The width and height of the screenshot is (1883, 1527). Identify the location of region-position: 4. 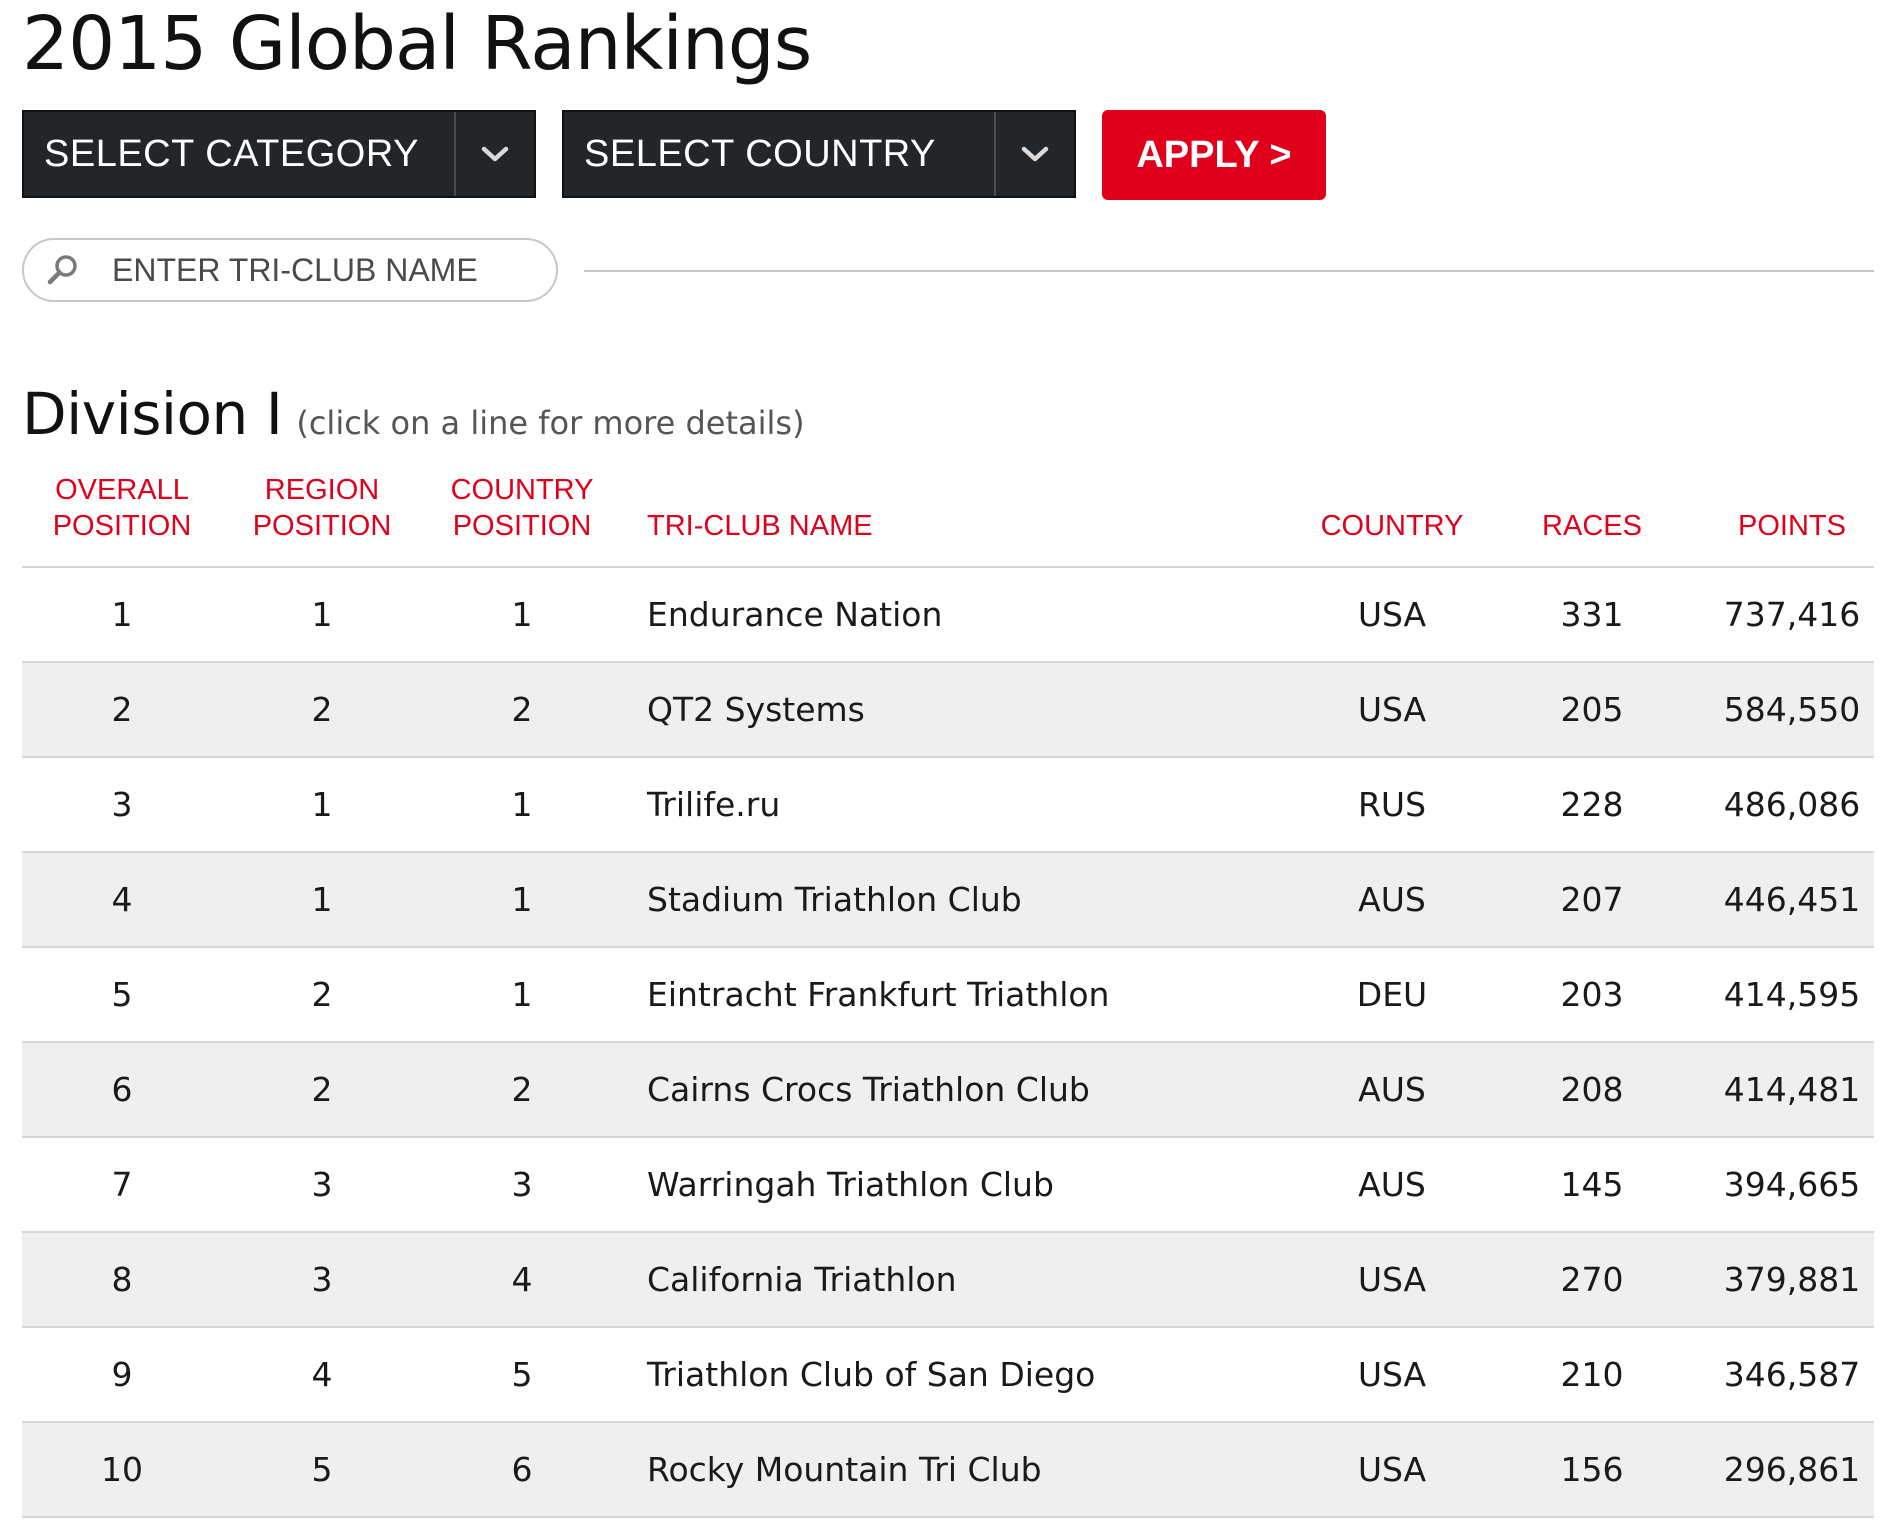
(322, 1374).